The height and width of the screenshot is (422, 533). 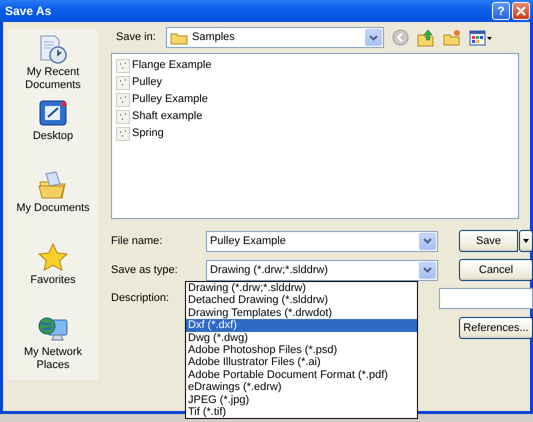 I want to click on save-in-dropdown: Samples, so click(x=275, y=37).